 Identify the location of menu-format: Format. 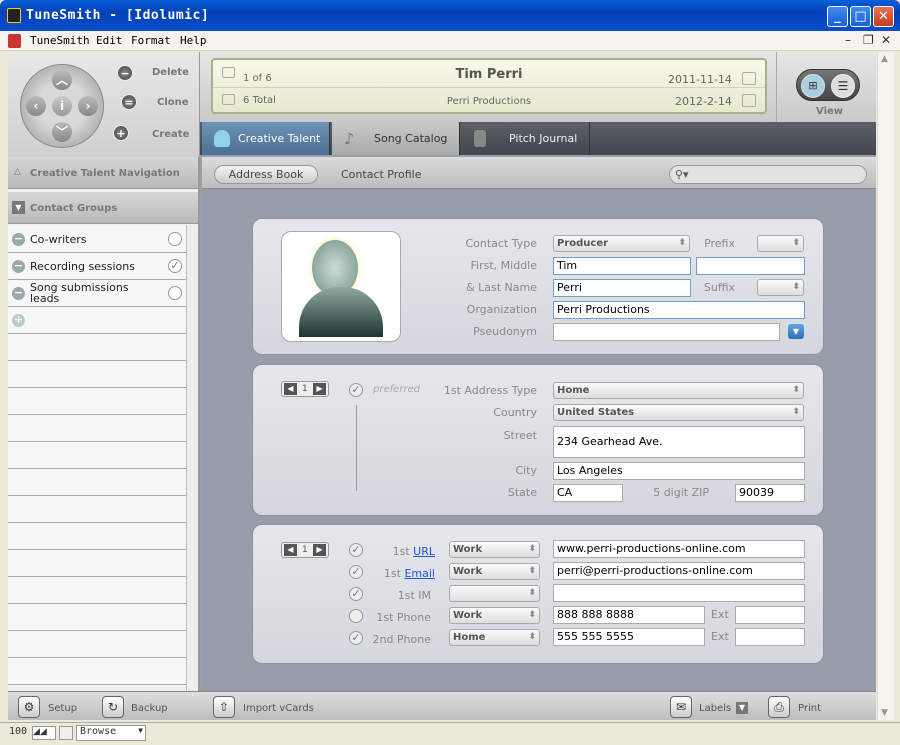
(151, 40).